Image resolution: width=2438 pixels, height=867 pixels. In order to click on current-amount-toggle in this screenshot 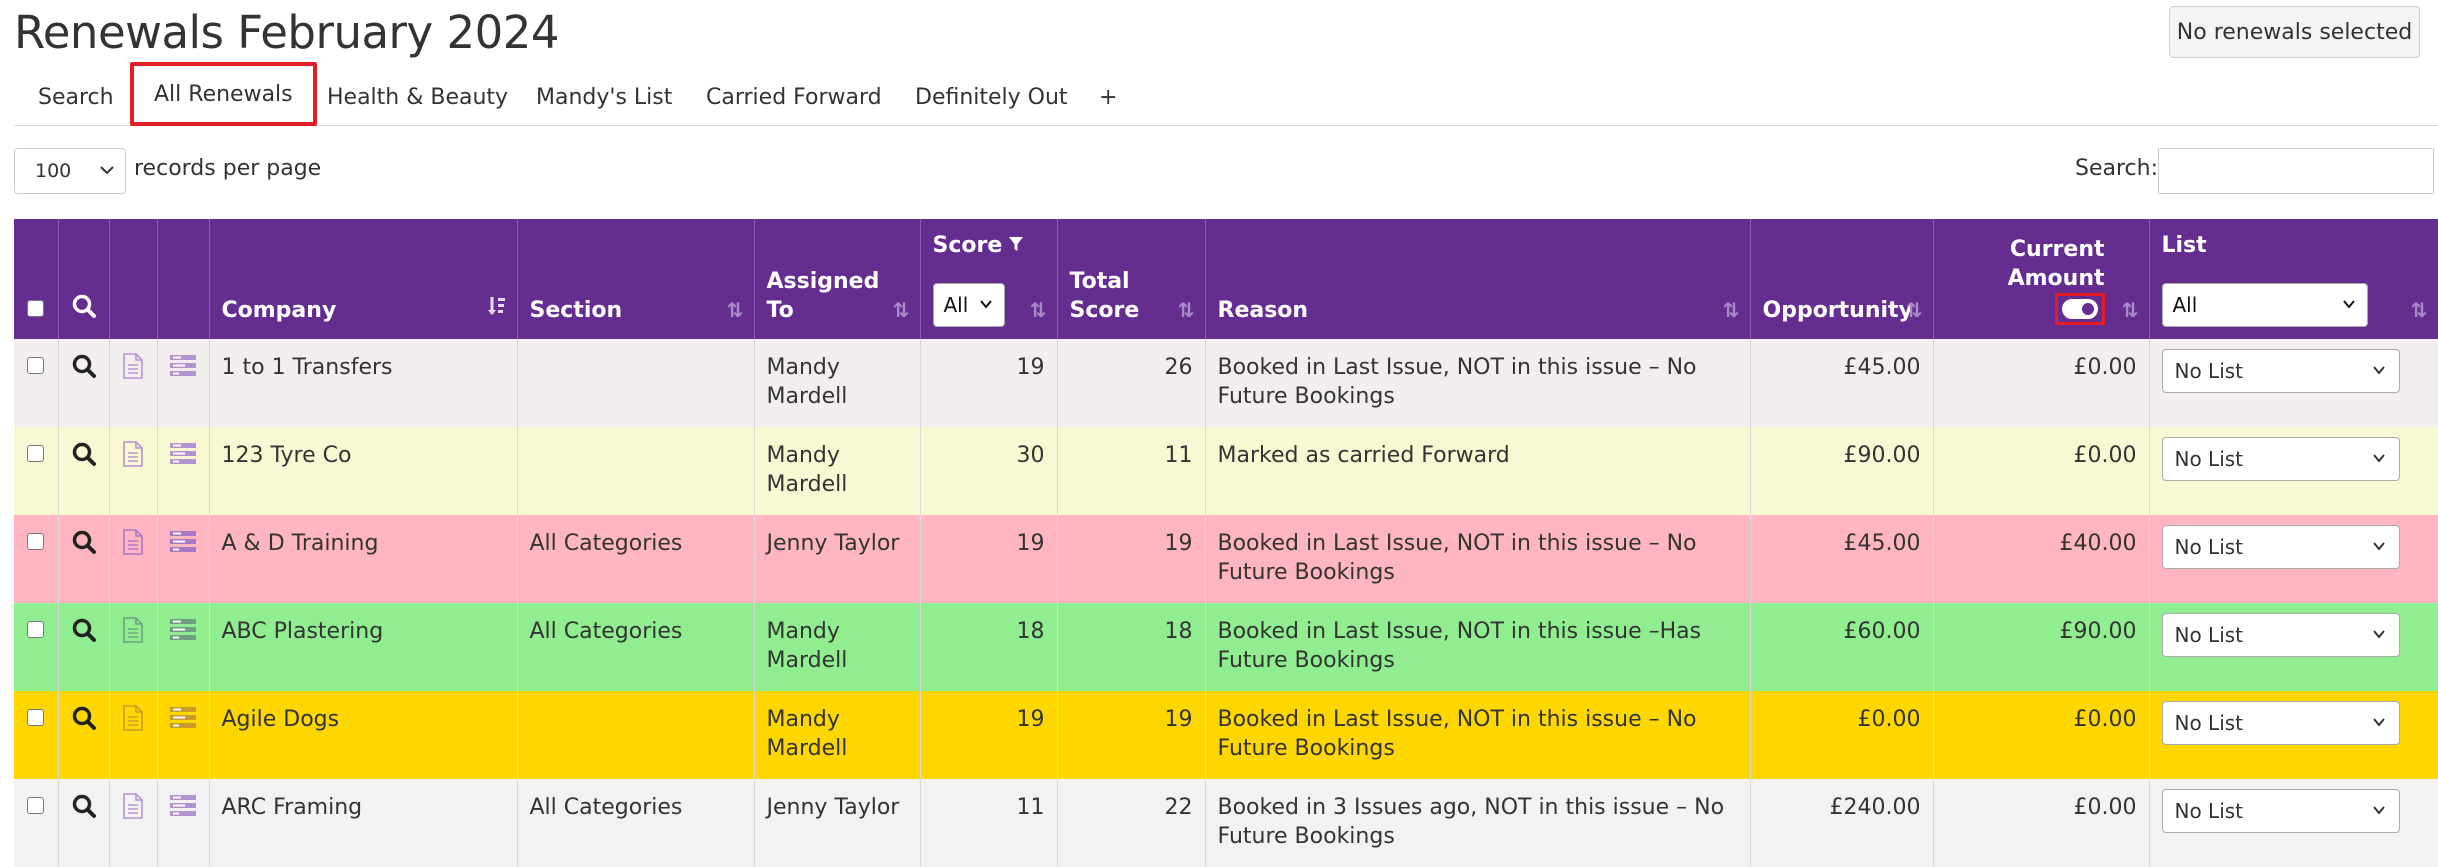, I will do `click(2079, 309)`.